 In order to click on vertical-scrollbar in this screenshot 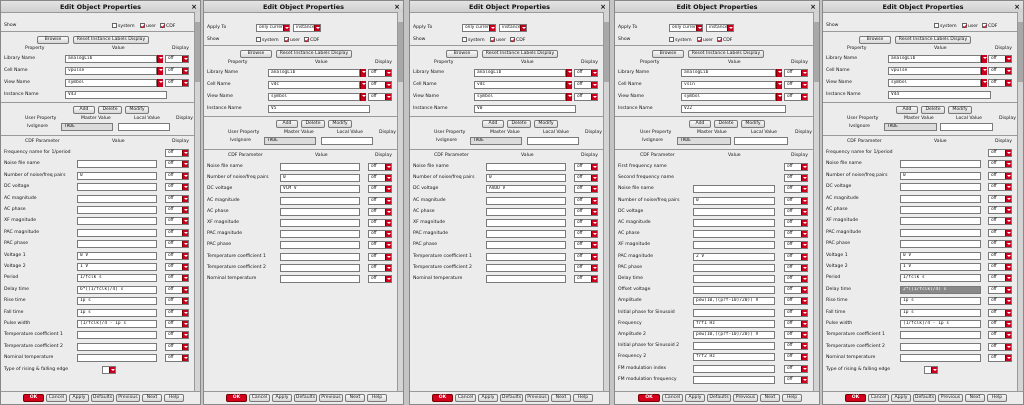, I will do `click(400, 201)`.